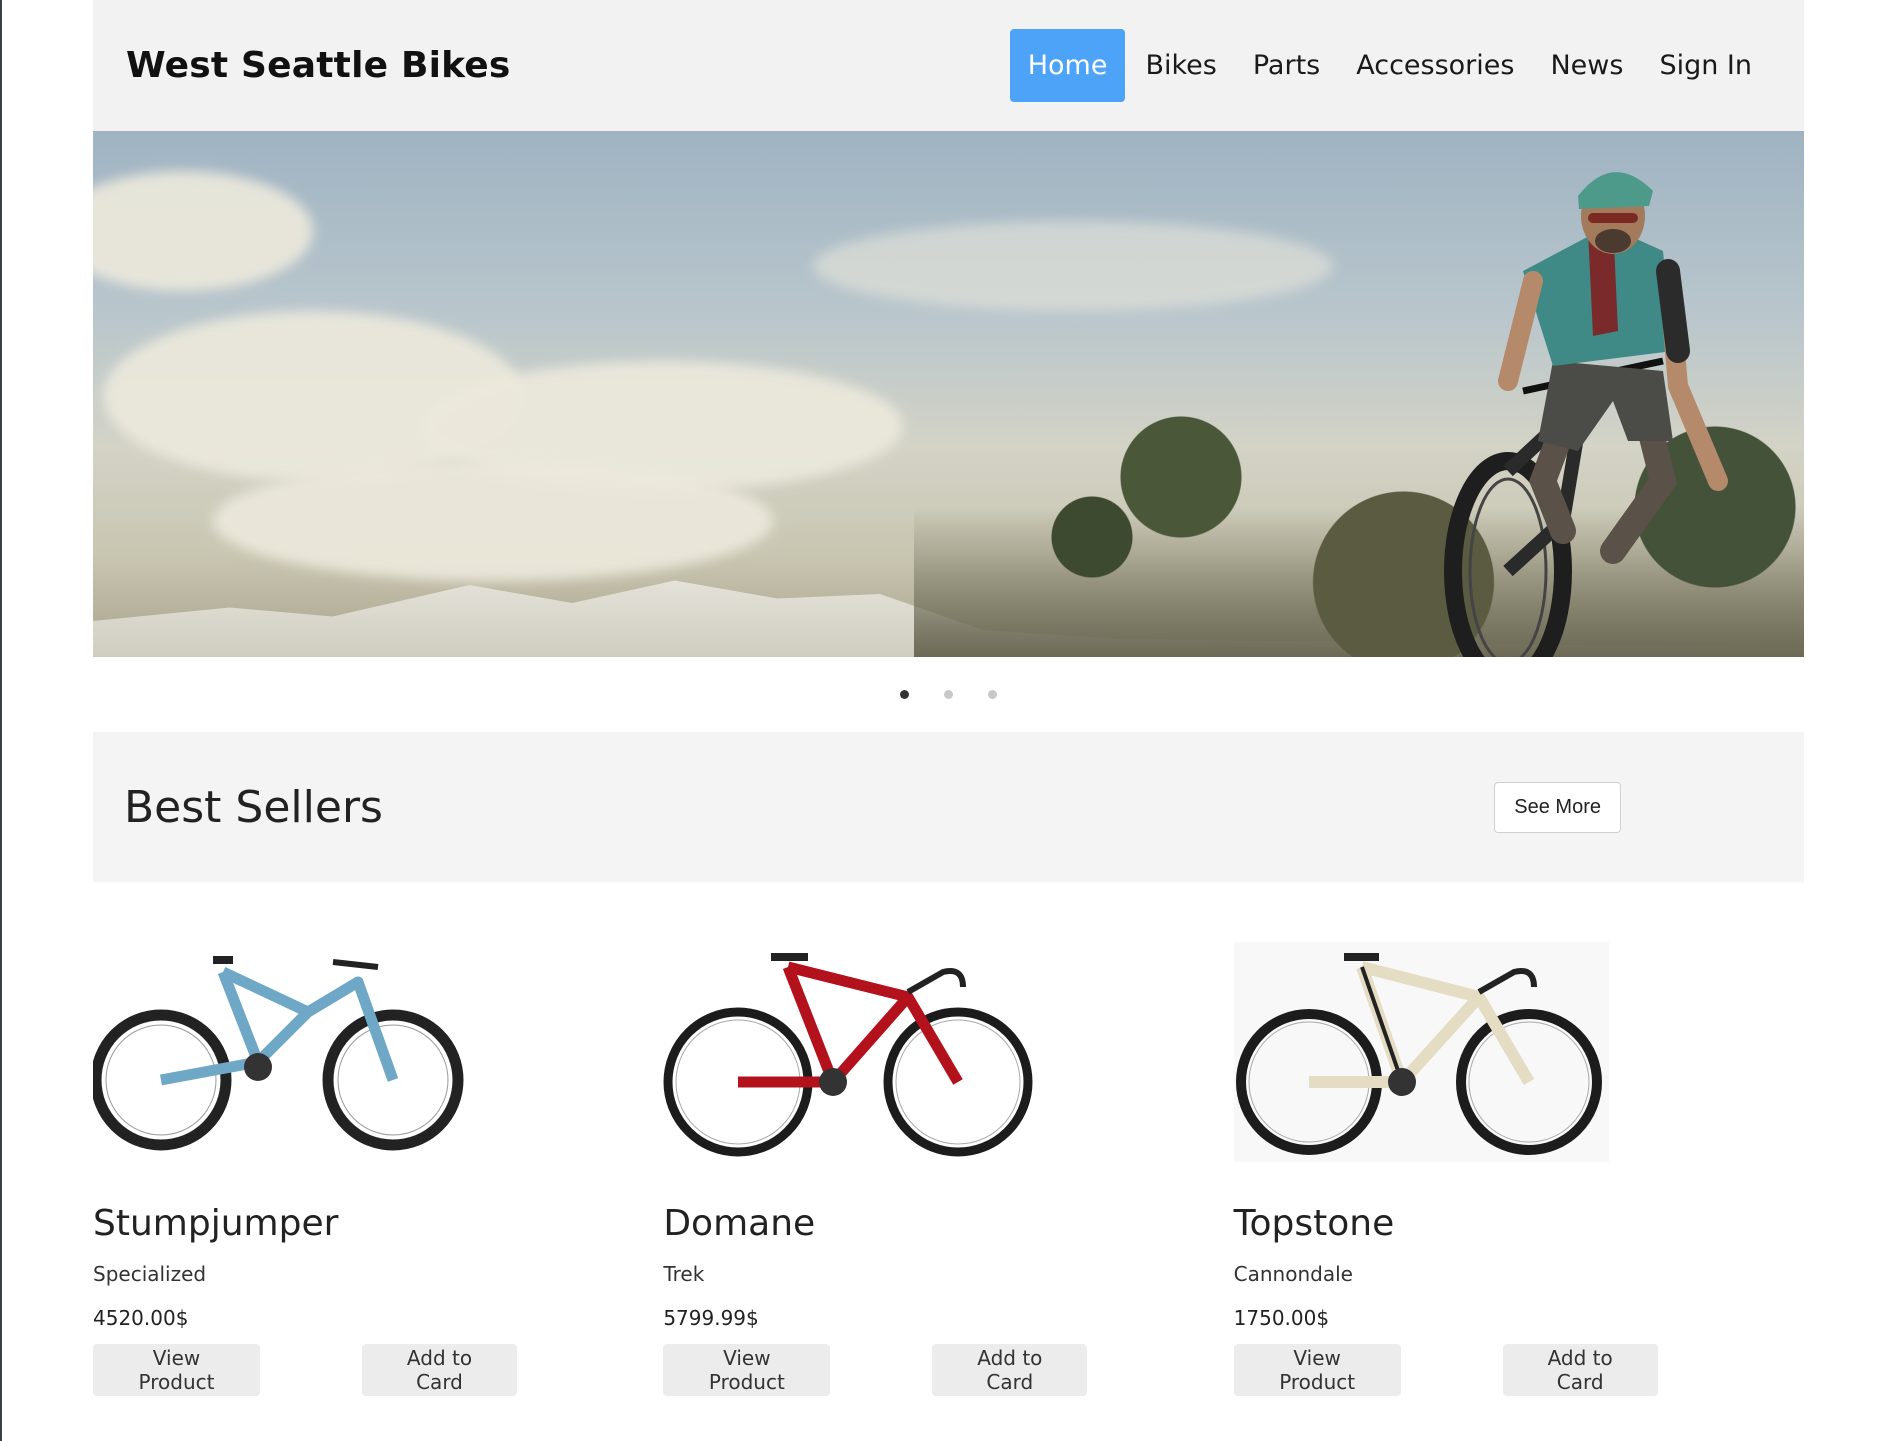 Image resolution: width=1896 pixels, height=1441 pixels. Describe the element at coordinates (1286, 65) in the screenshot. I see `nav-item-parts: Parts` at that location.